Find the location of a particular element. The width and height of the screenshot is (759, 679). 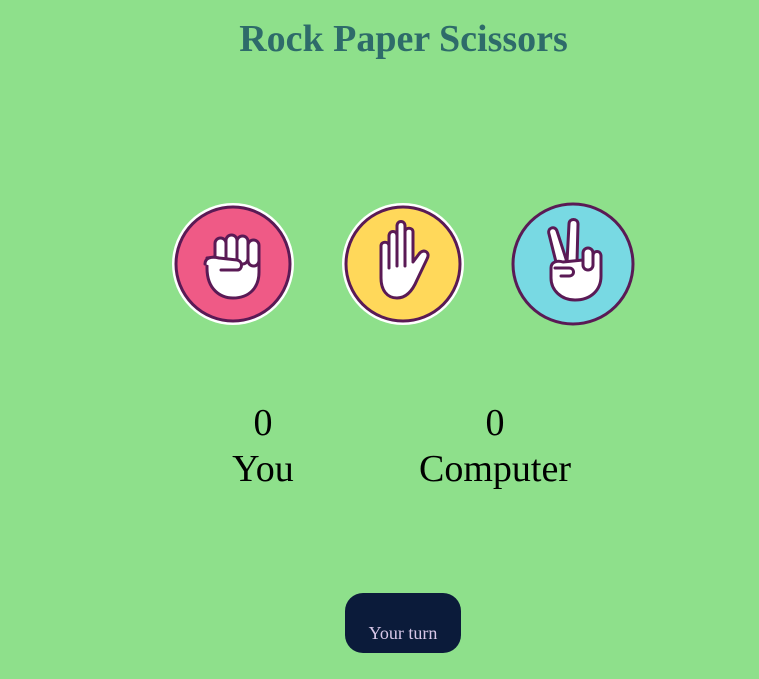

scissors-choice-button is located at coordinates (573, 264).